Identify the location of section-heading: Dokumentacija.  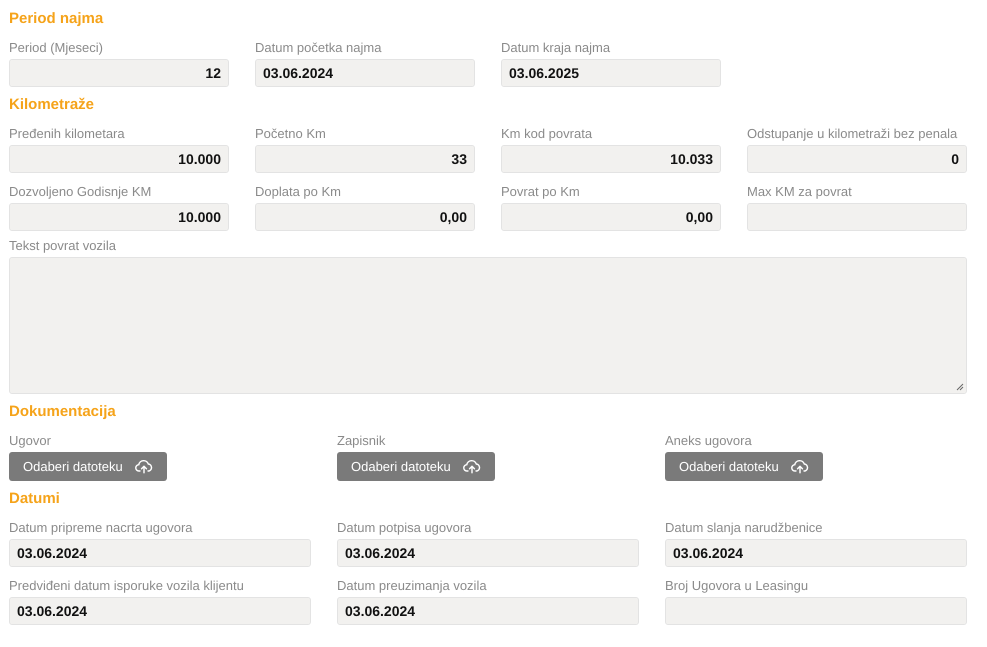
(63, 412).